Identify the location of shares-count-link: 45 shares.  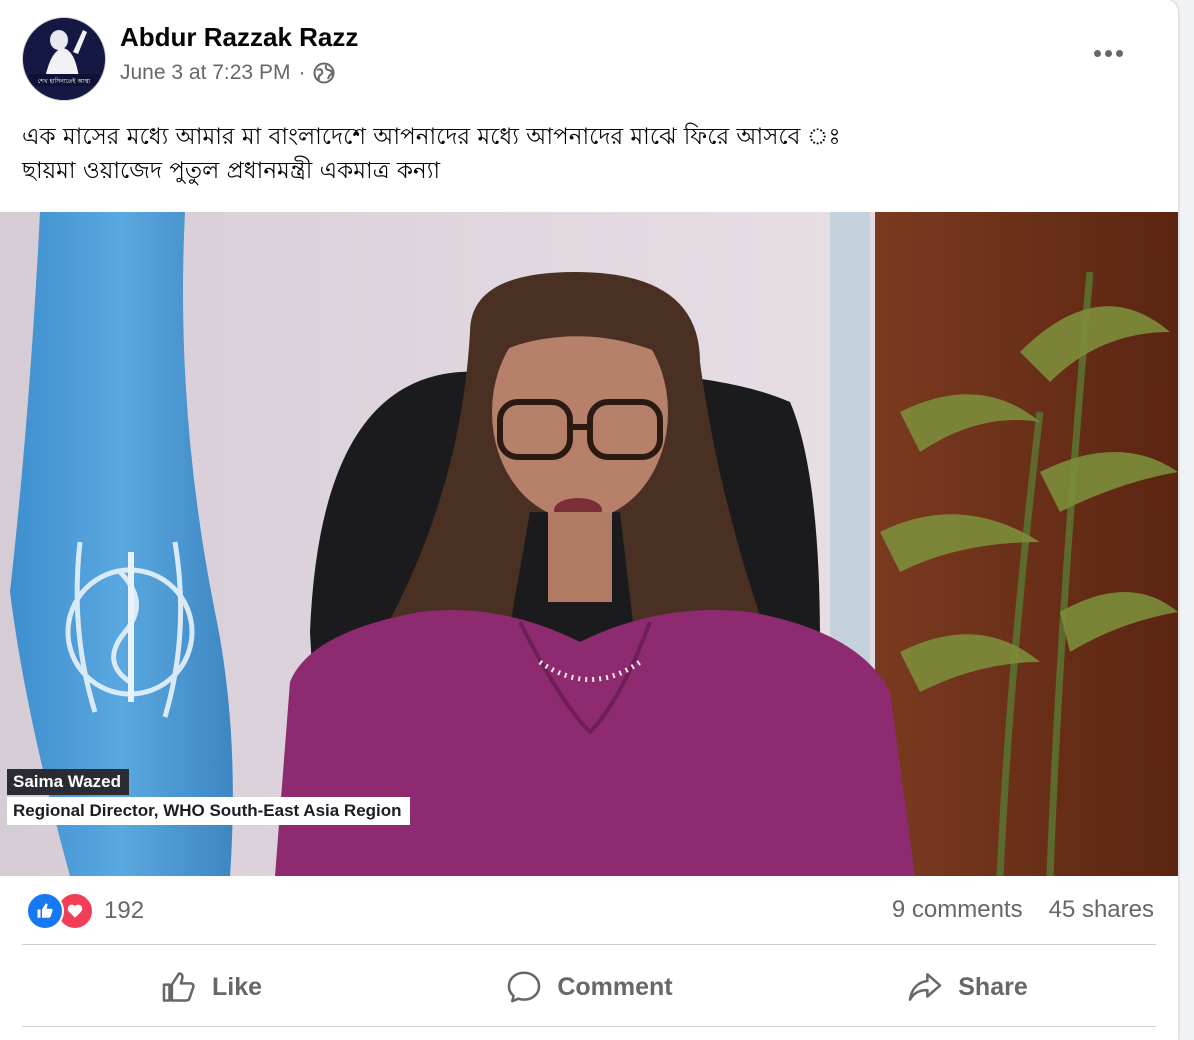
(1101, 910).